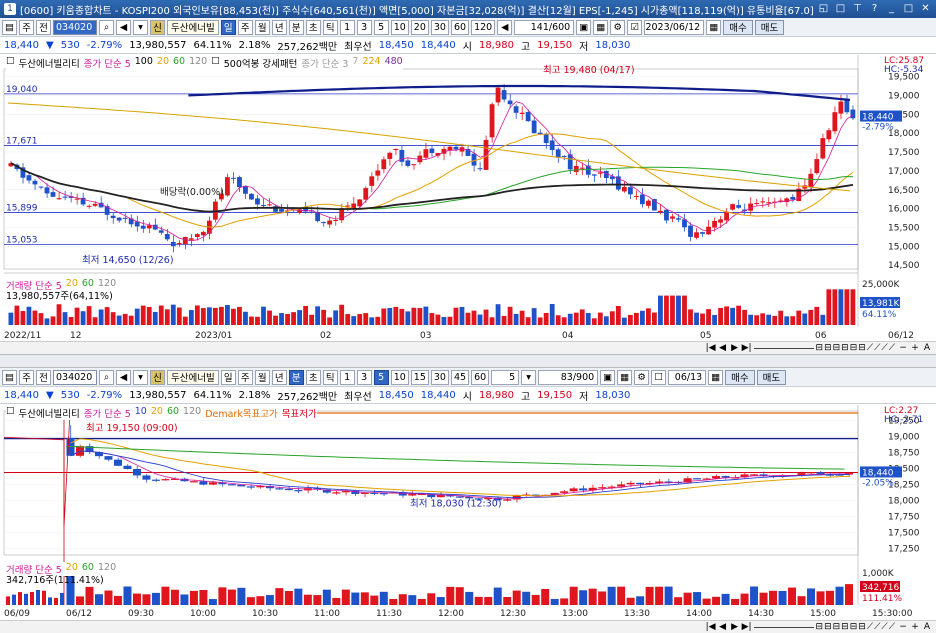 This screenshot has height=633, width=936. Describe the element at coordinates (908, 8) in the screenshot. I see `maximize-icon: □` at that location.